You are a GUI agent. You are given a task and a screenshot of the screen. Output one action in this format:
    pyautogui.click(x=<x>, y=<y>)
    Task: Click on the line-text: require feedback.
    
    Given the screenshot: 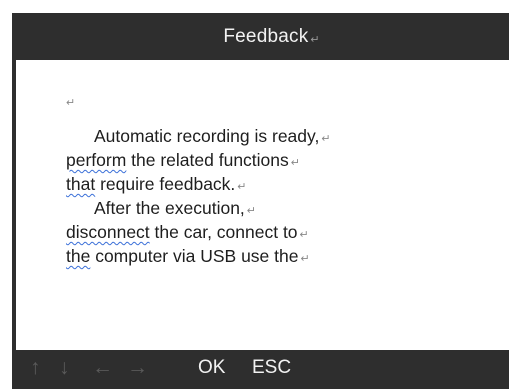 What is the action you would take?
    pyautogui.click(x=165, y=184)
    